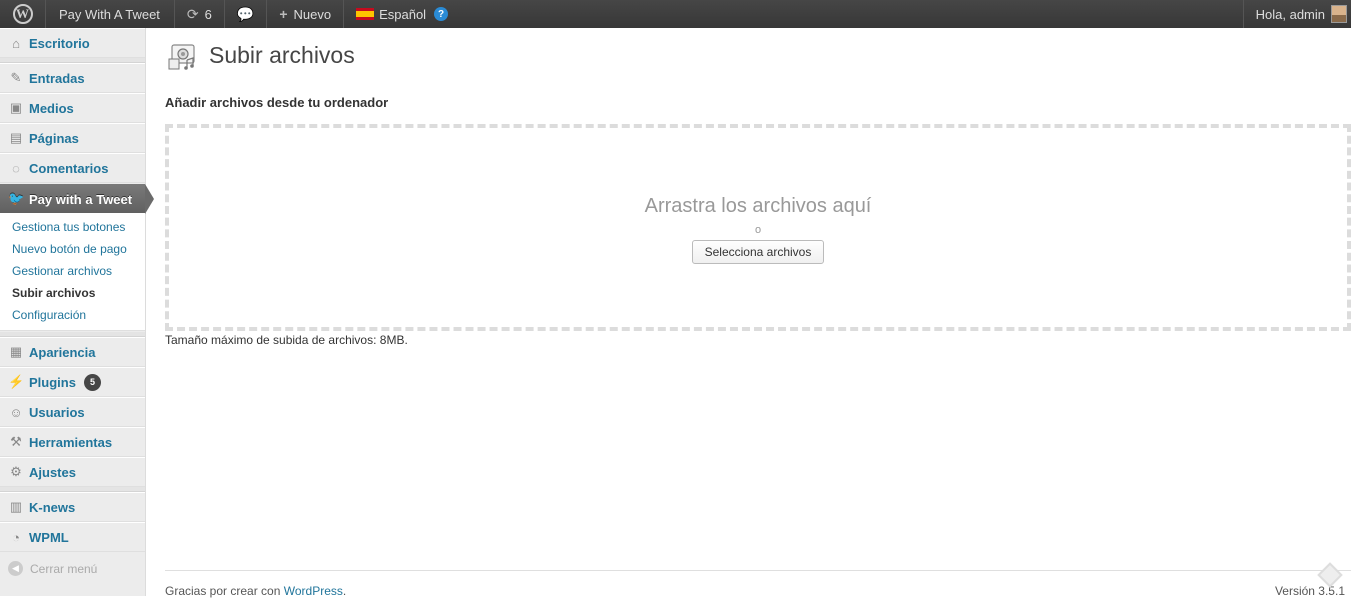 This screenshot has height=598, width=1351. I want to click on sidebar-item-medios: ▣ Medios, so click(72, 108).